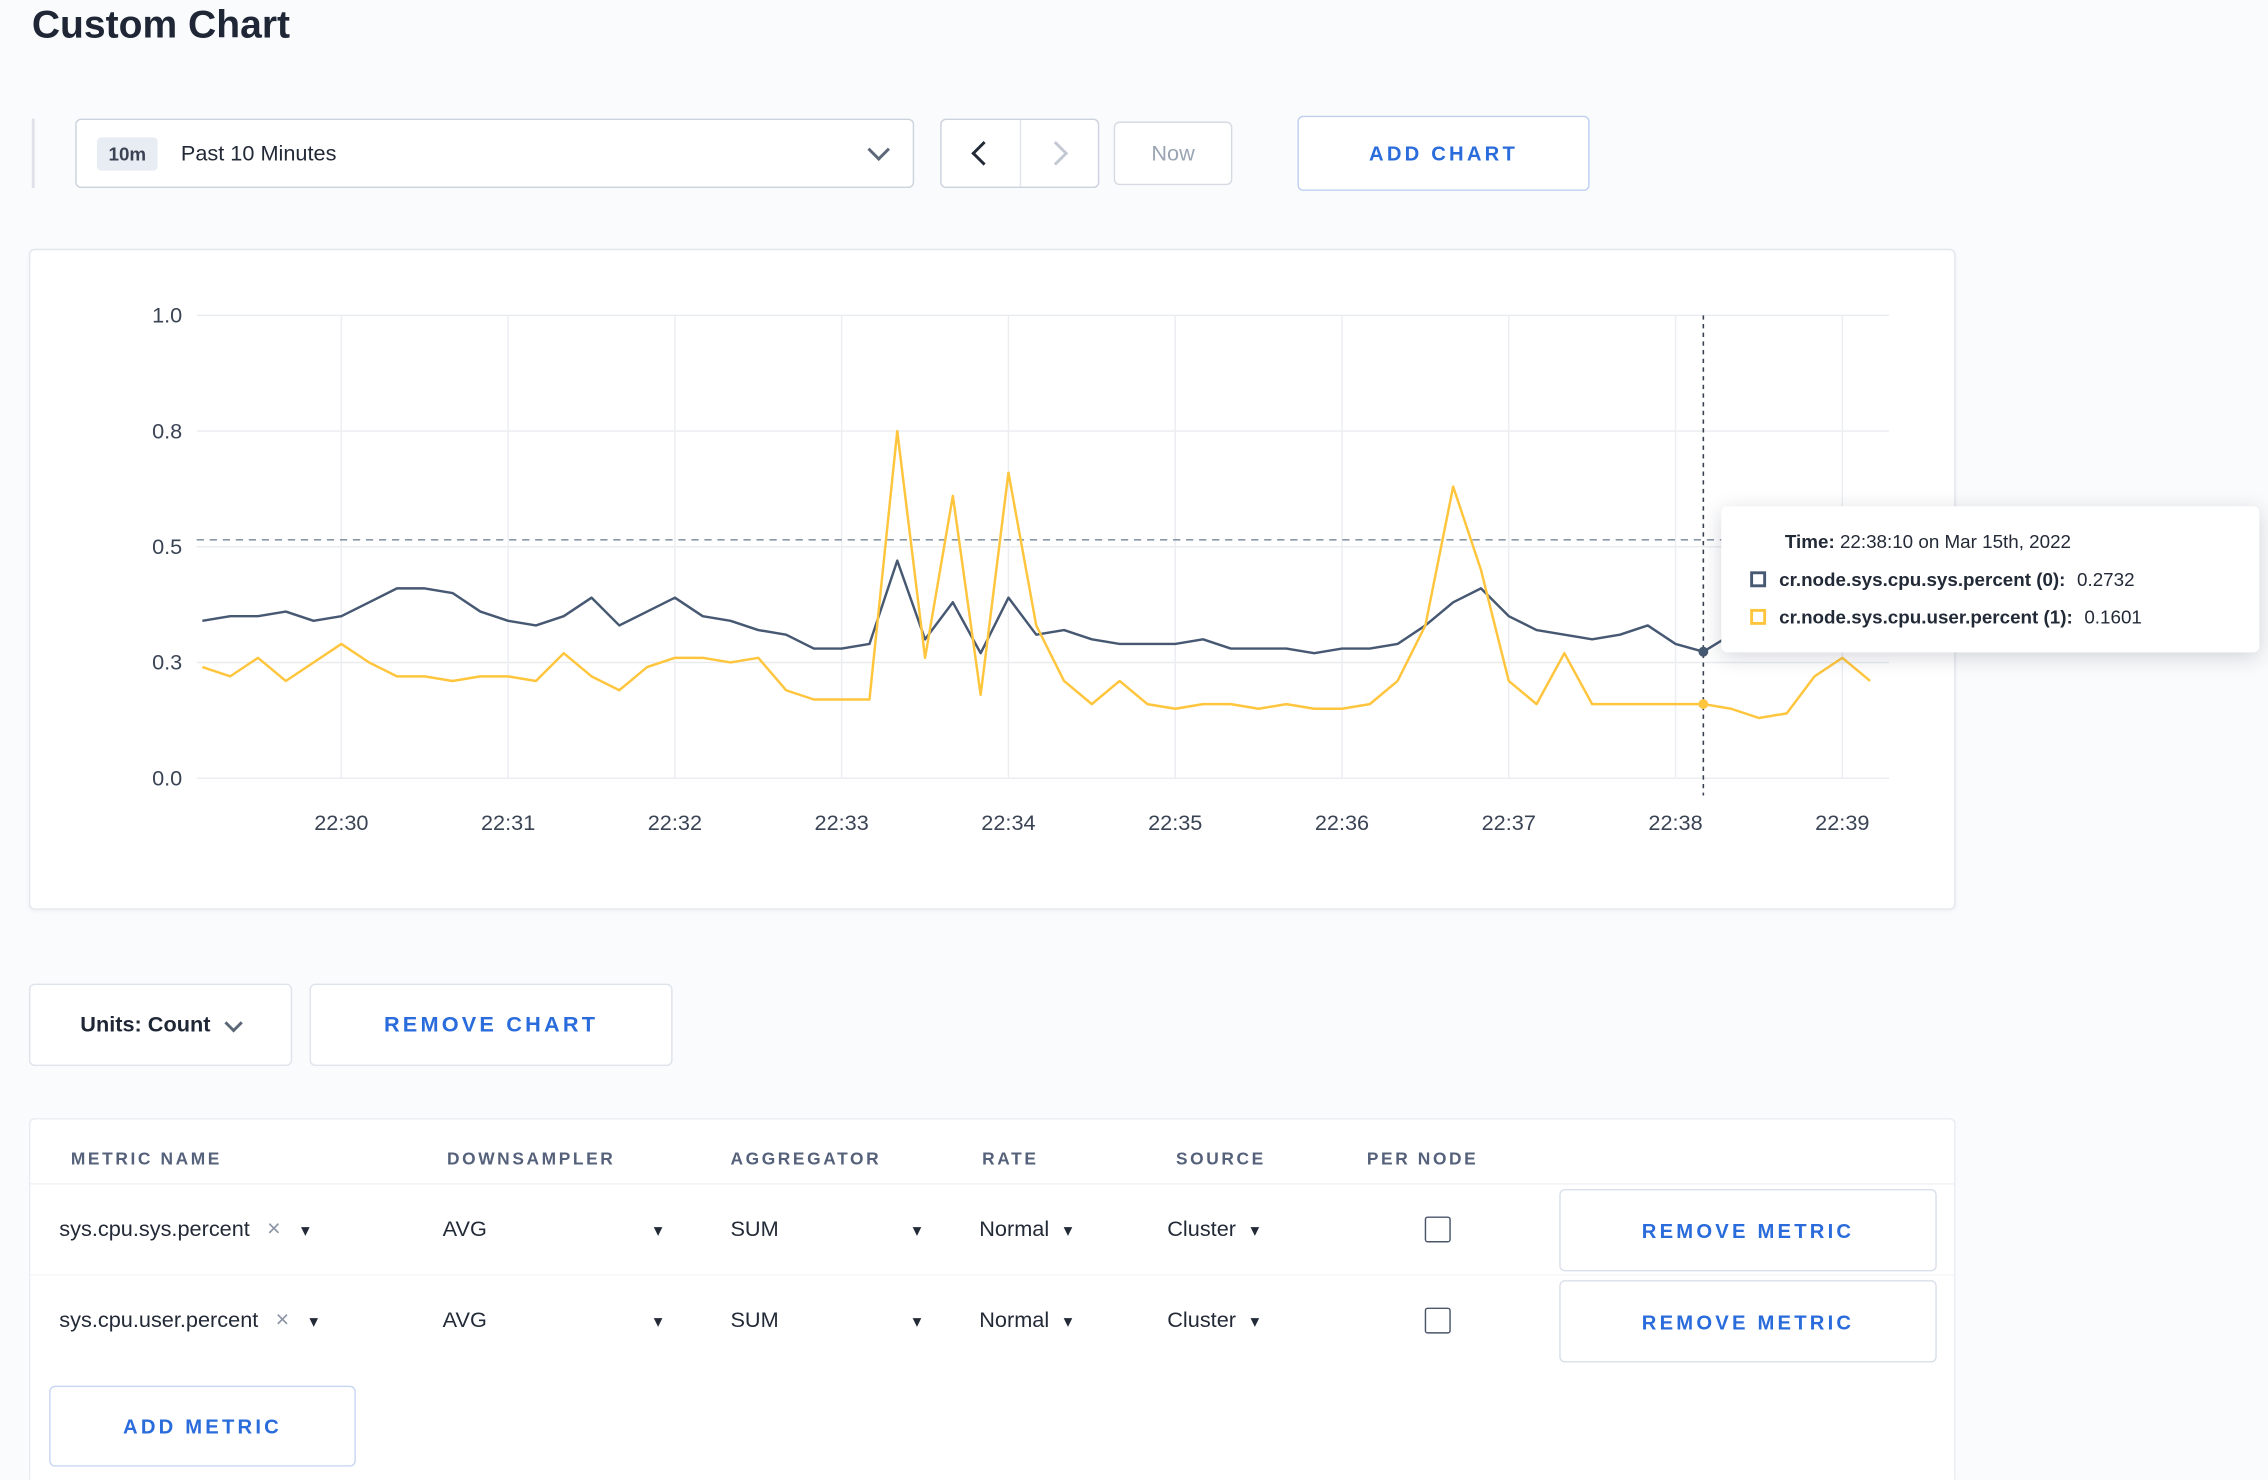 This screenshot has width=2268, height=1480. Describe the element at coordinates (159, 1320) in the screenshot. I see `metric-name-label: sys.cpu.user.percent` at that location.